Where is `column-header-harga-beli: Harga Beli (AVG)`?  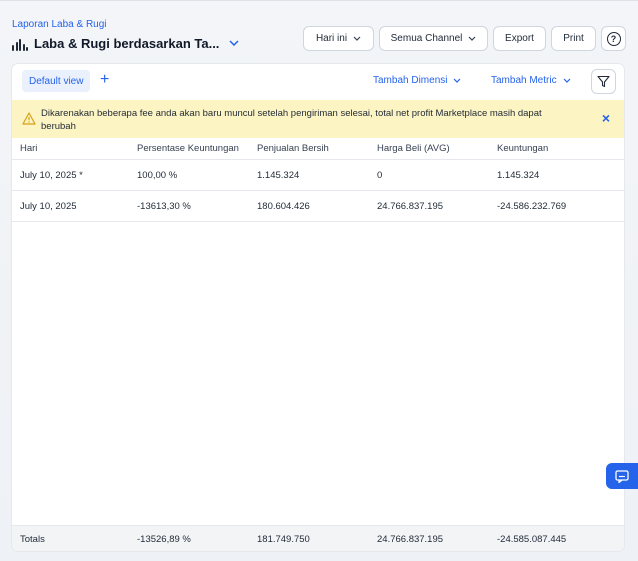 column-header-harga-beli: Harga Beli (AVG) is located at coordinates (413, 148).